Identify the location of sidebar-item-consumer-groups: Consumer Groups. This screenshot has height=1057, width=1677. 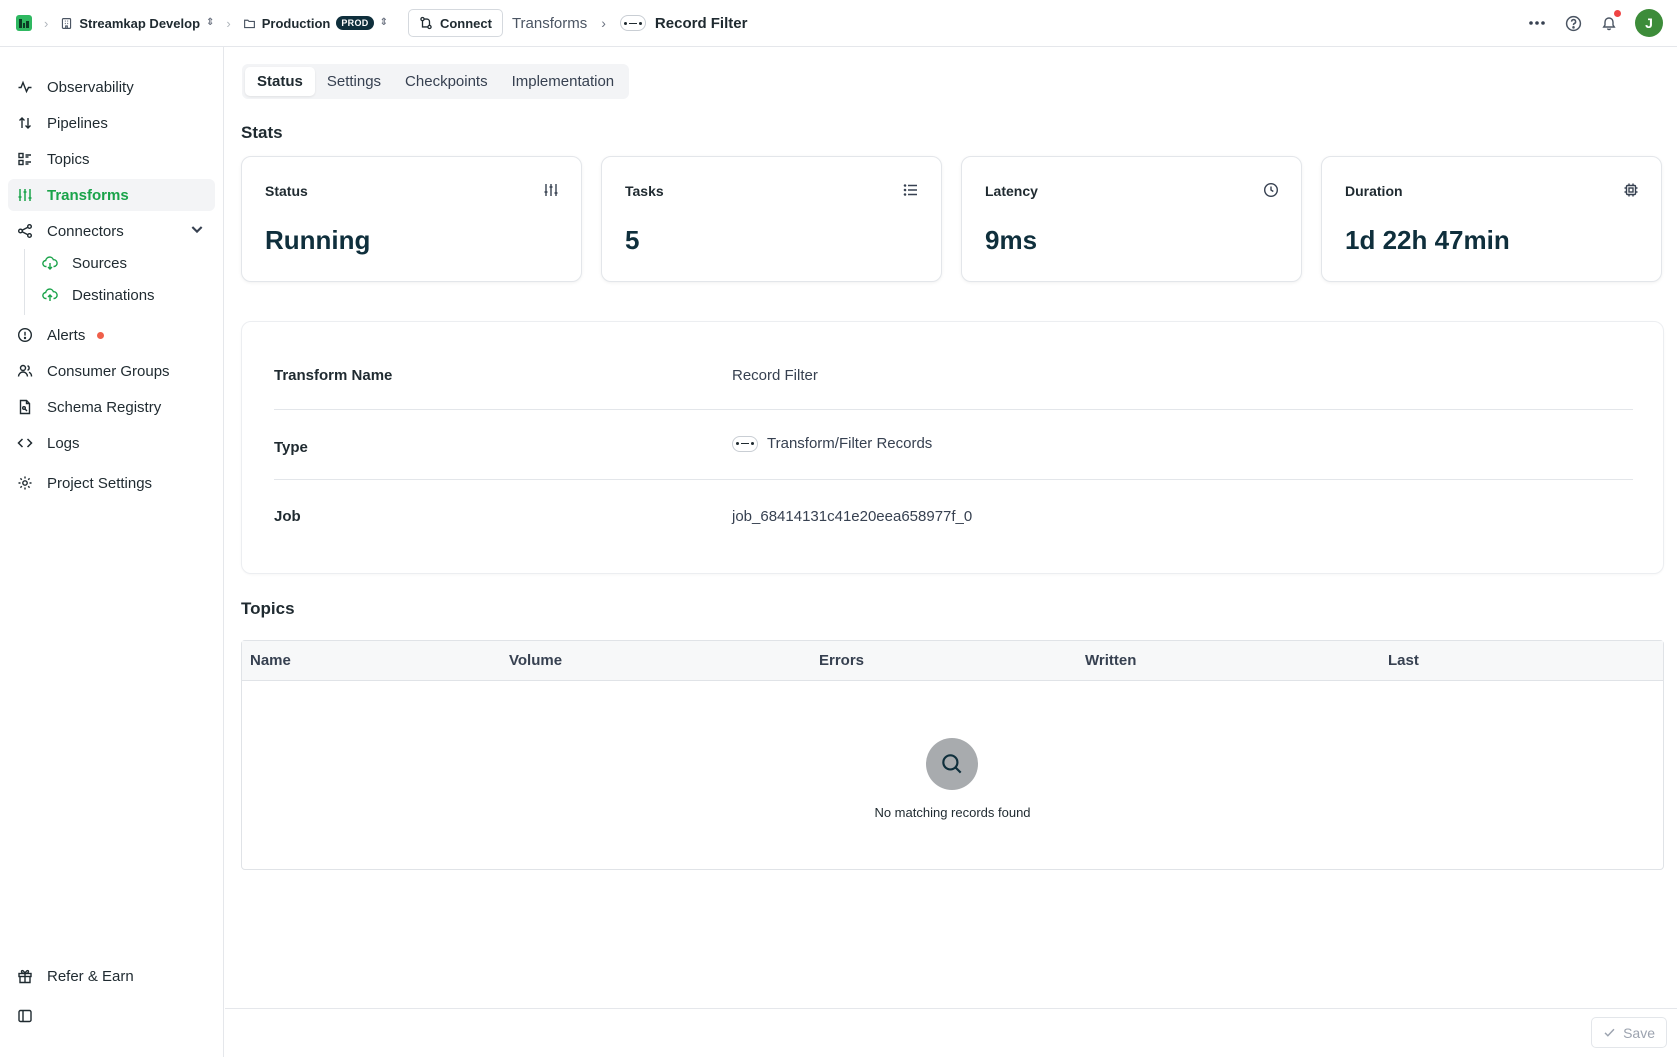
(111, 371).